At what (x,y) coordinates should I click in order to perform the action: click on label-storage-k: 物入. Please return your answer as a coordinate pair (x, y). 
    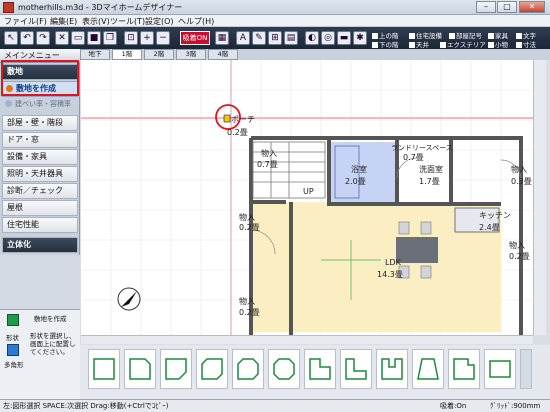
    Looking at the image, I should click on (517, 245).